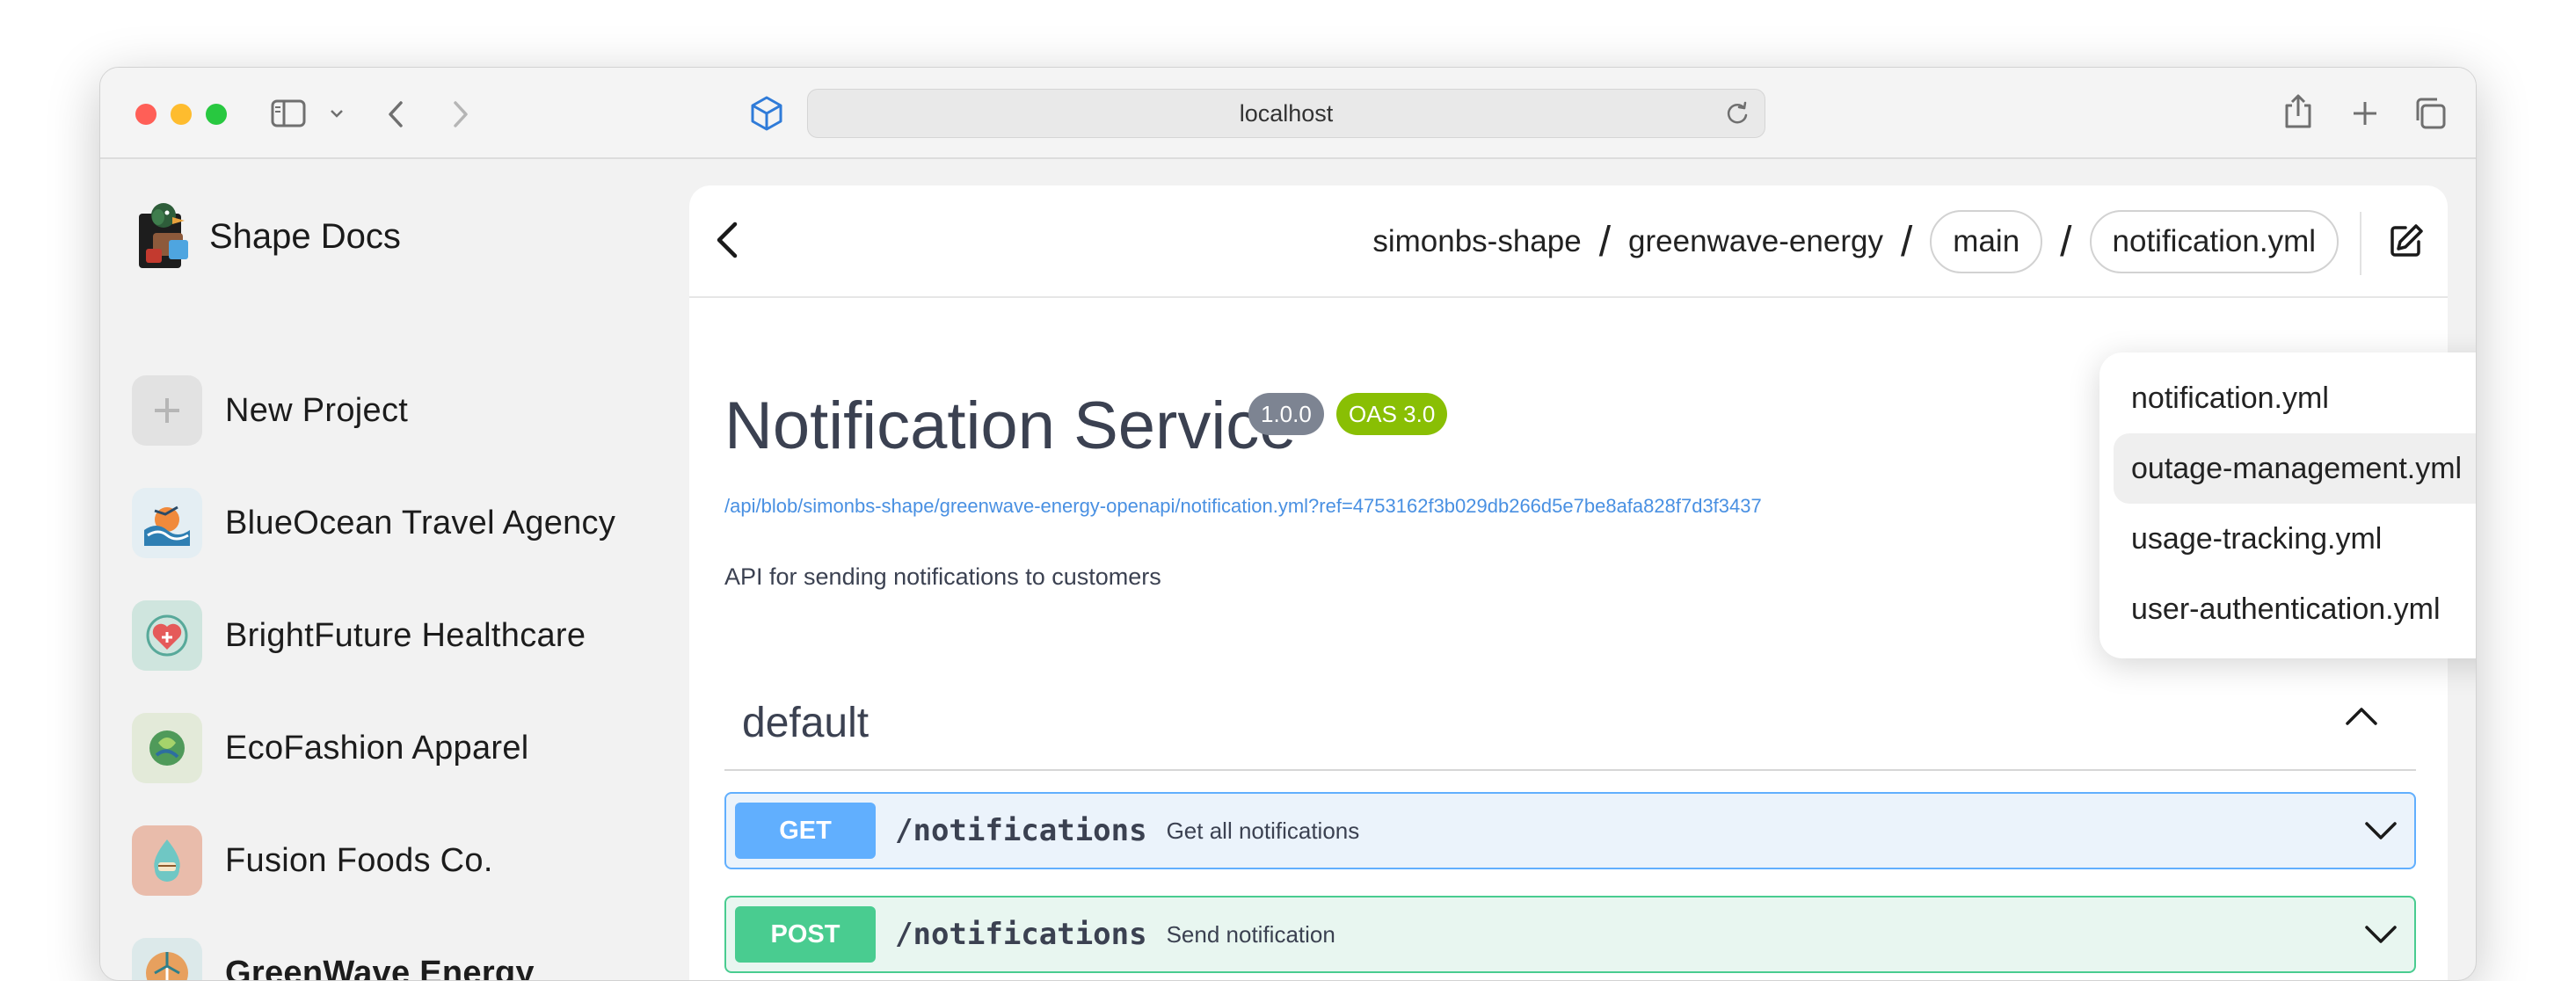 This screenshot has height=981, width=2576. Describe the element at coordinates (2295, 469) in the screenshot. I see `file-menu-item: outage-management.yml` at that location.